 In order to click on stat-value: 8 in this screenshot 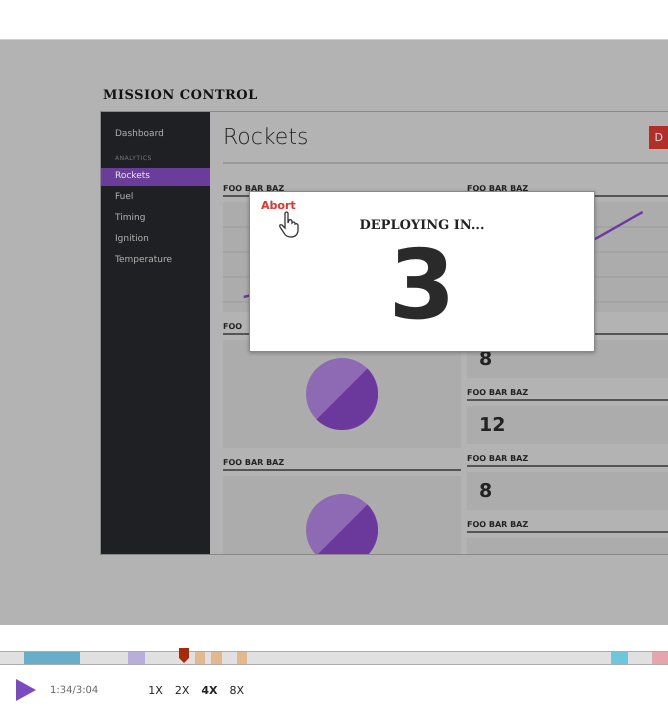, I will do `click(485, 491)`.